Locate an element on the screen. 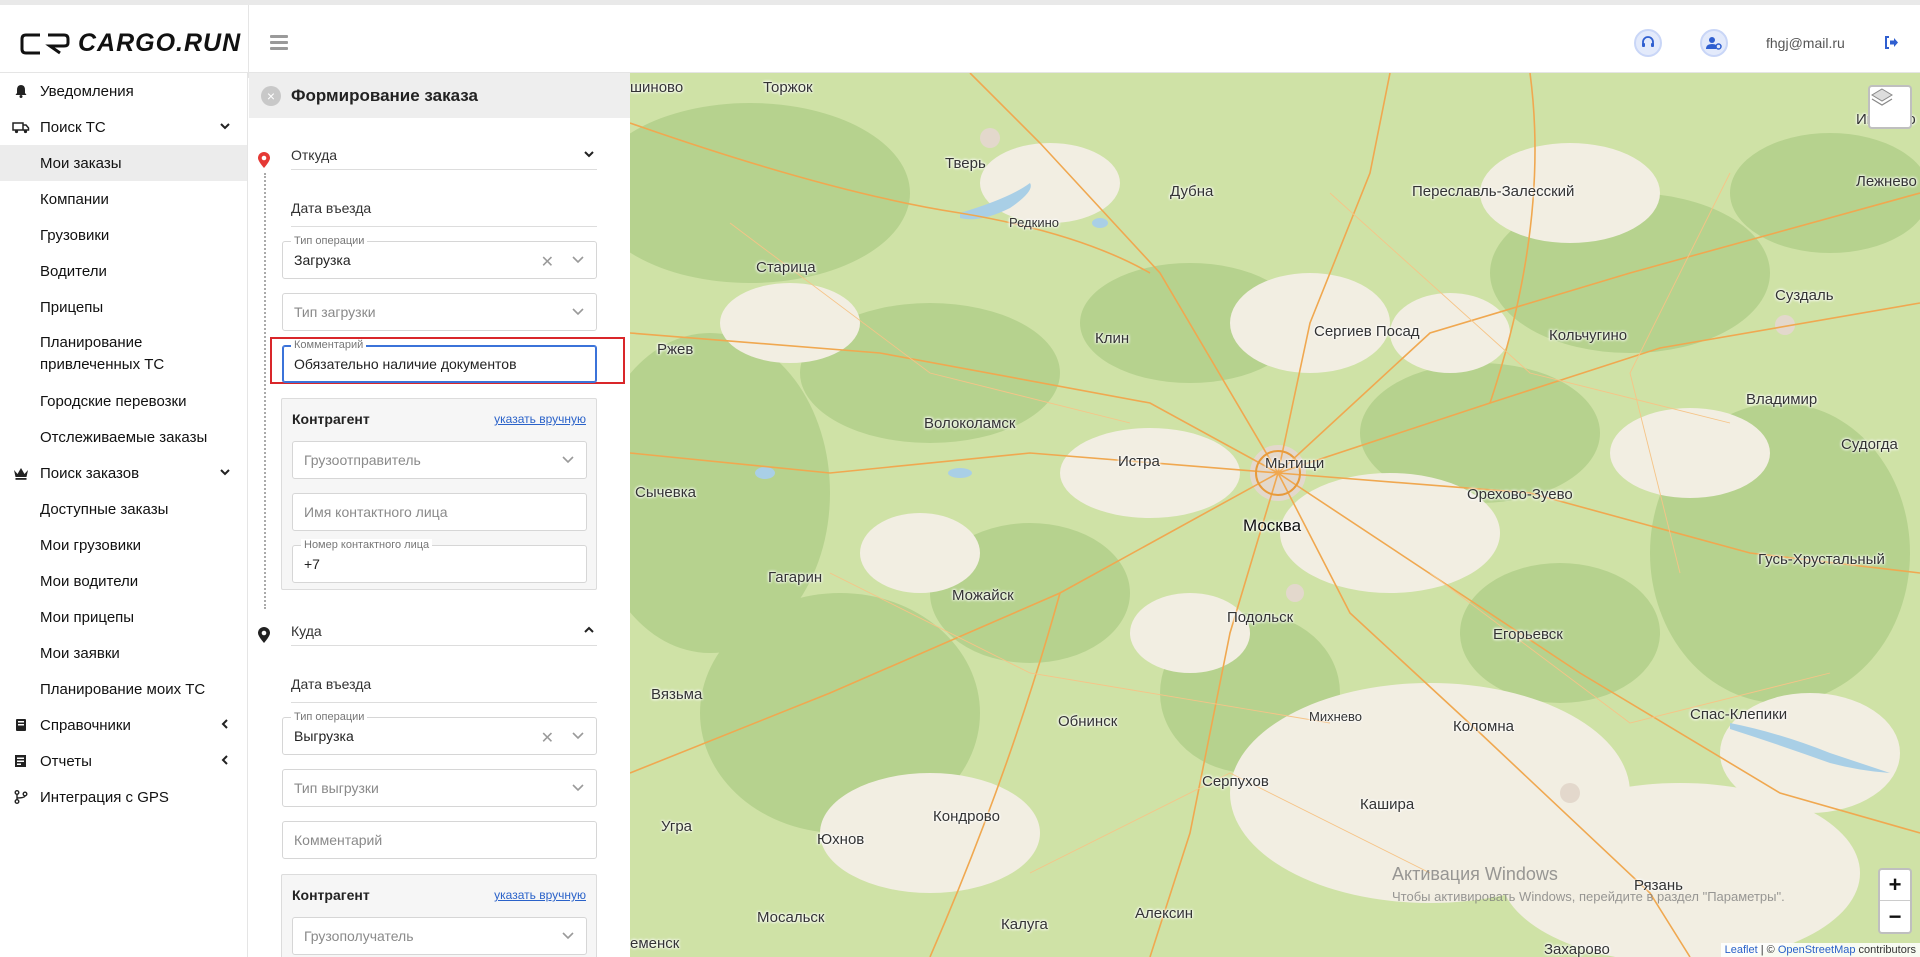 The image size is (1920, 957). sidebar-item-drivers: Водители is located at coordinates (123, 271).